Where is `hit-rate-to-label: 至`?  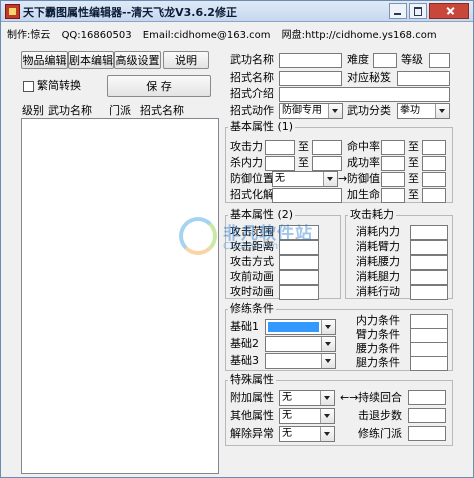
hit-rate-to-label: 至 is located at coordinates (413, 146).